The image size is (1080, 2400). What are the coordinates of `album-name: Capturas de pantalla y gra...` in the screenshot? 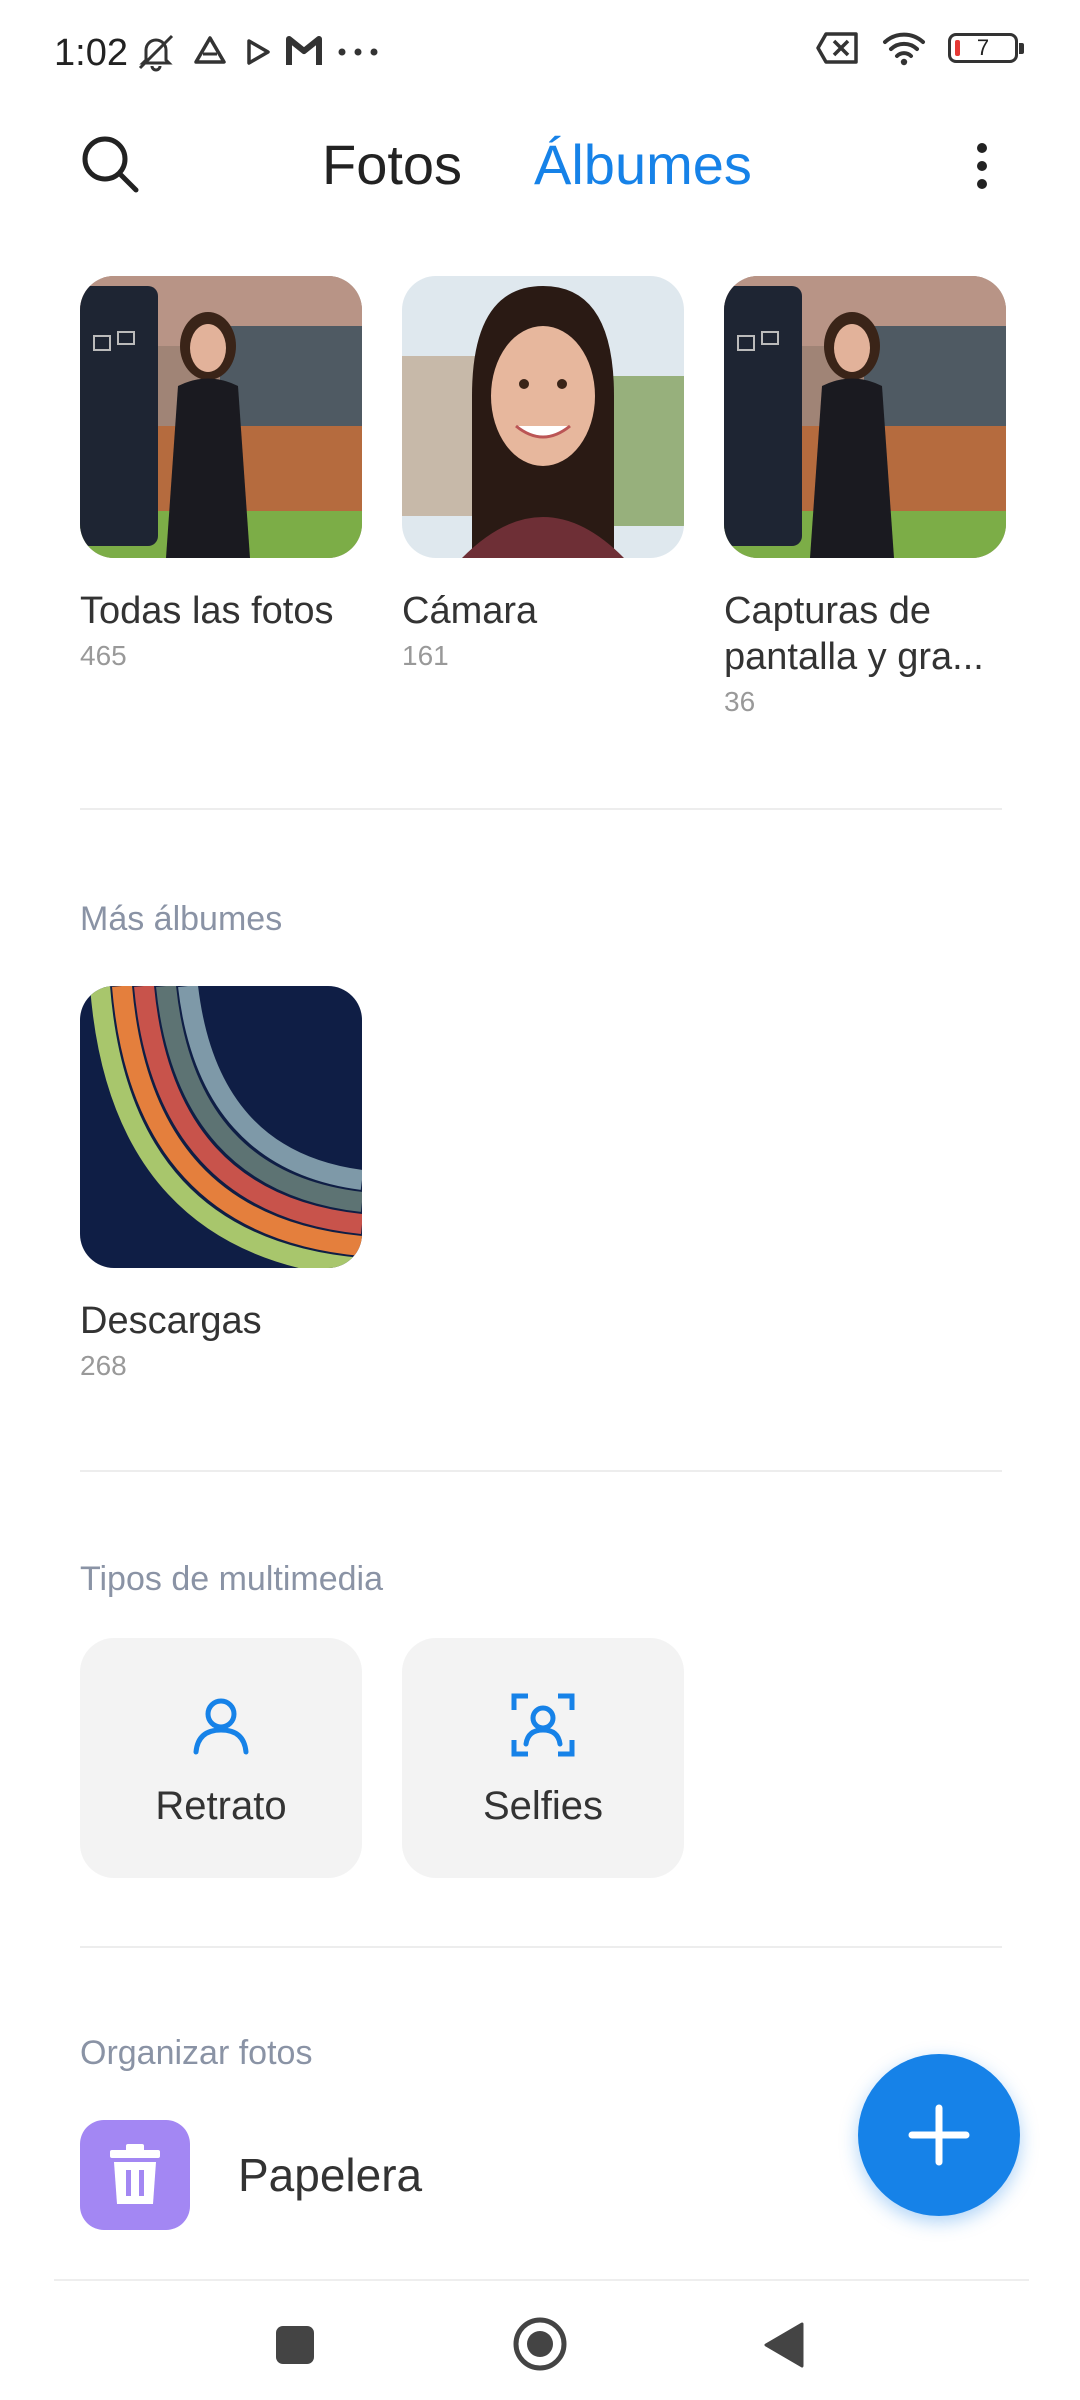 It's located at (854, 634).